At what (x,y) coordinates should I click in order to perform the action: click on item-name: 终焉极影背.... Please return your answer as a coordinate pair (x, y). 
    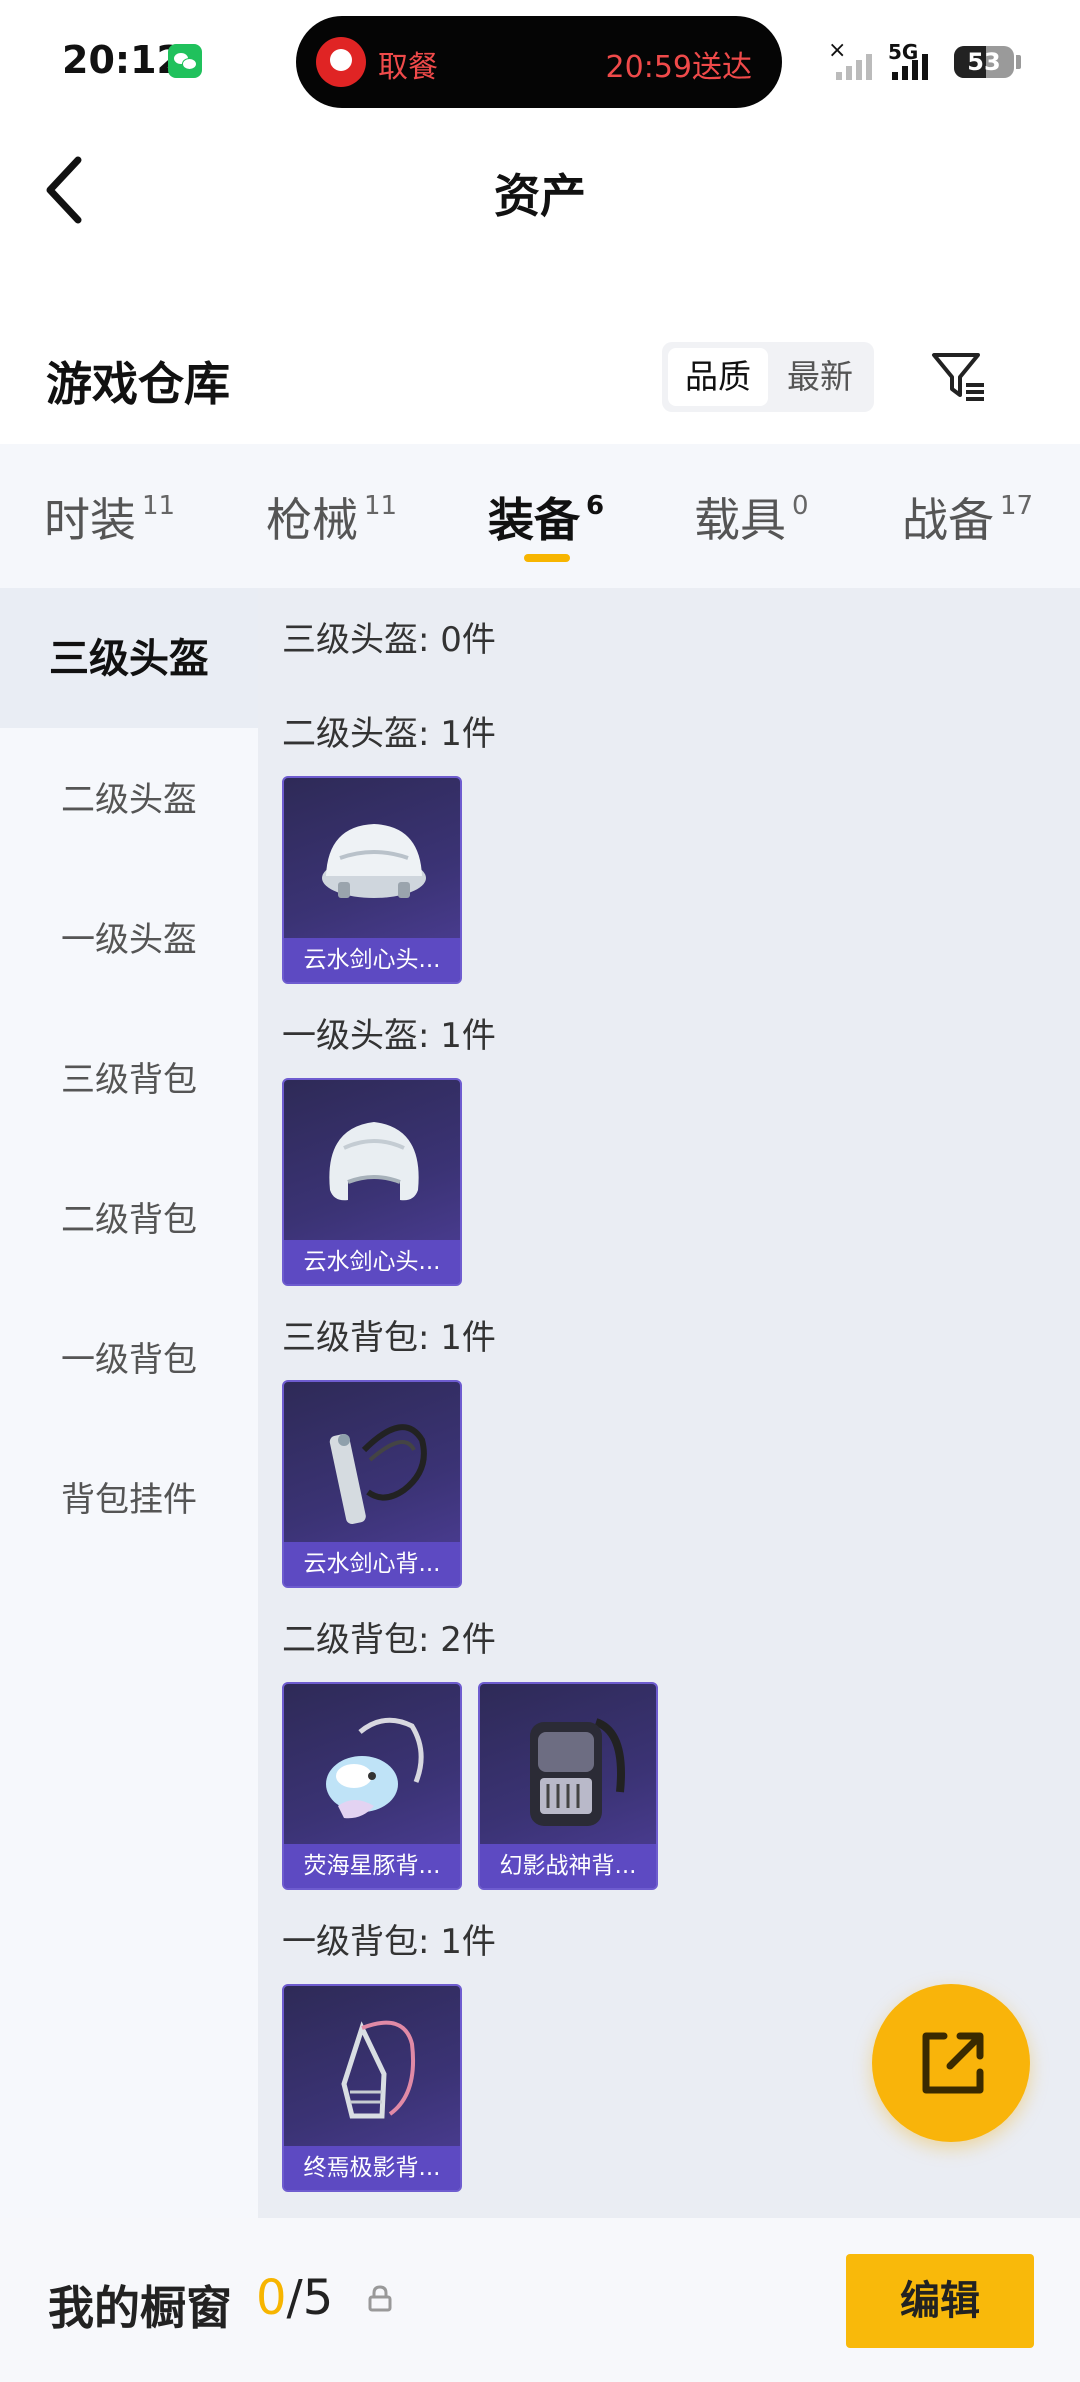
    Looking at the image, I should click on (372, 2168).